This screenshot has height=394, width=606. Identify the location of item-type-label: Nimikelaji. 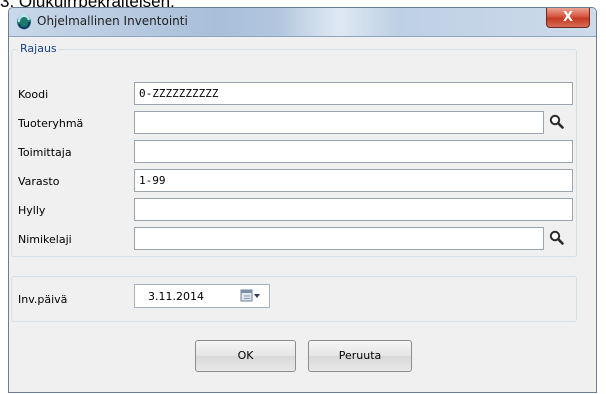
(45, 239).